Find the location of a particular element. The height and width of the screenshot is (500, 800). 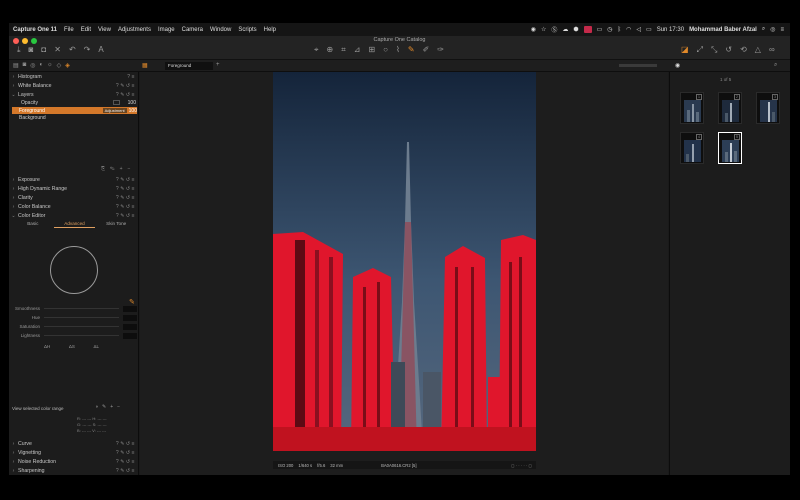

lightness-slider: Lightness is located at coordinates (74, 335).